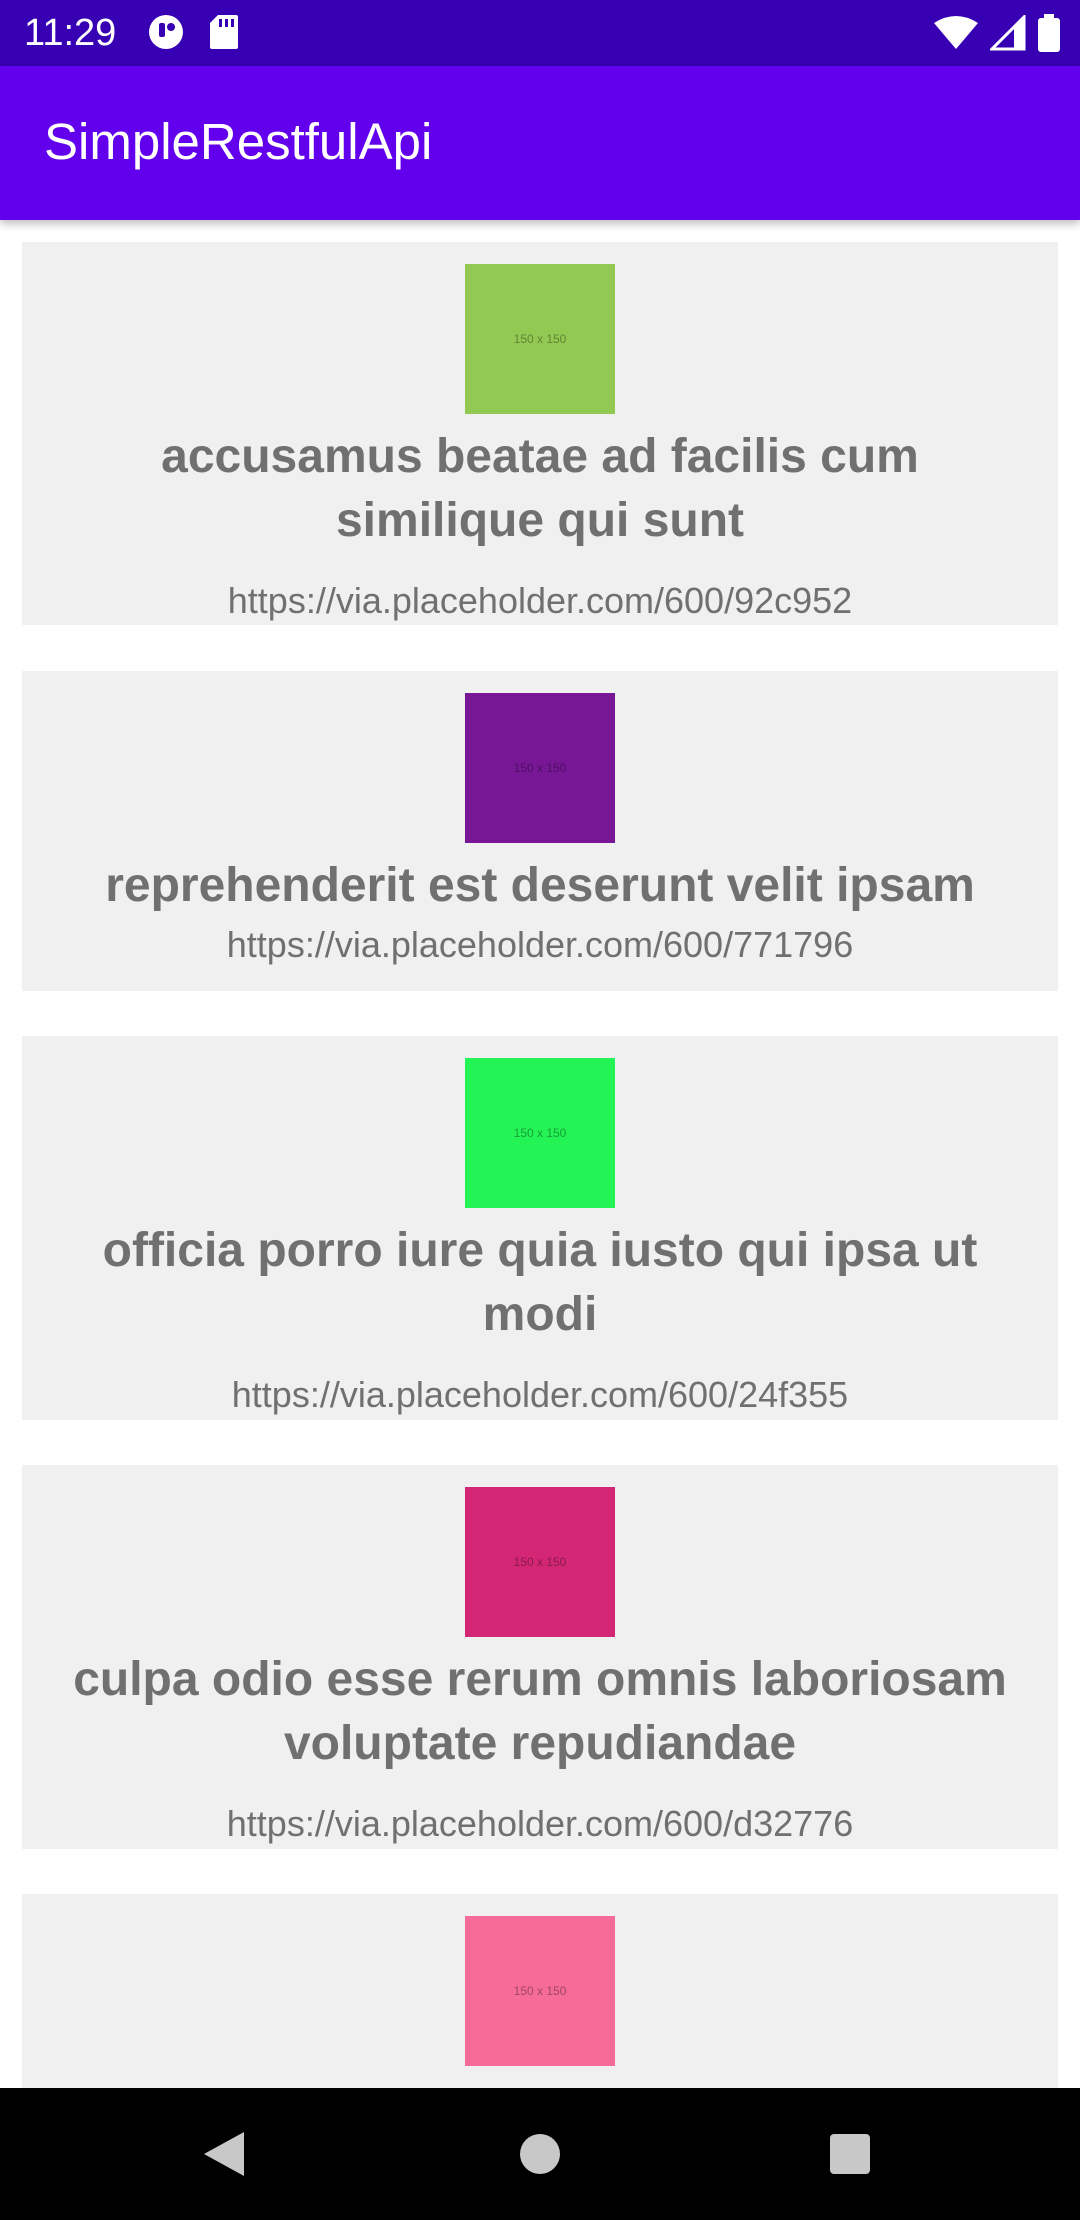  What do you see at coordinates (224, 32) in the screenshot?
I see `sd-card-icon` at bounding box center [224, 32].